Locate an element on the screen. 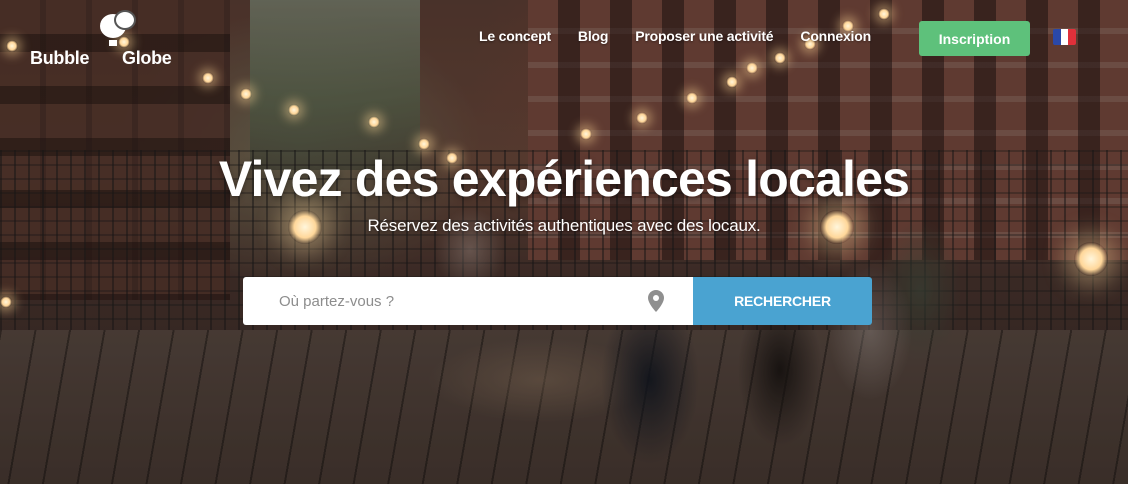 This screenshot has width=1128, height=484. brand-logo: Bubble Globe is located at coordinates (110, 42).